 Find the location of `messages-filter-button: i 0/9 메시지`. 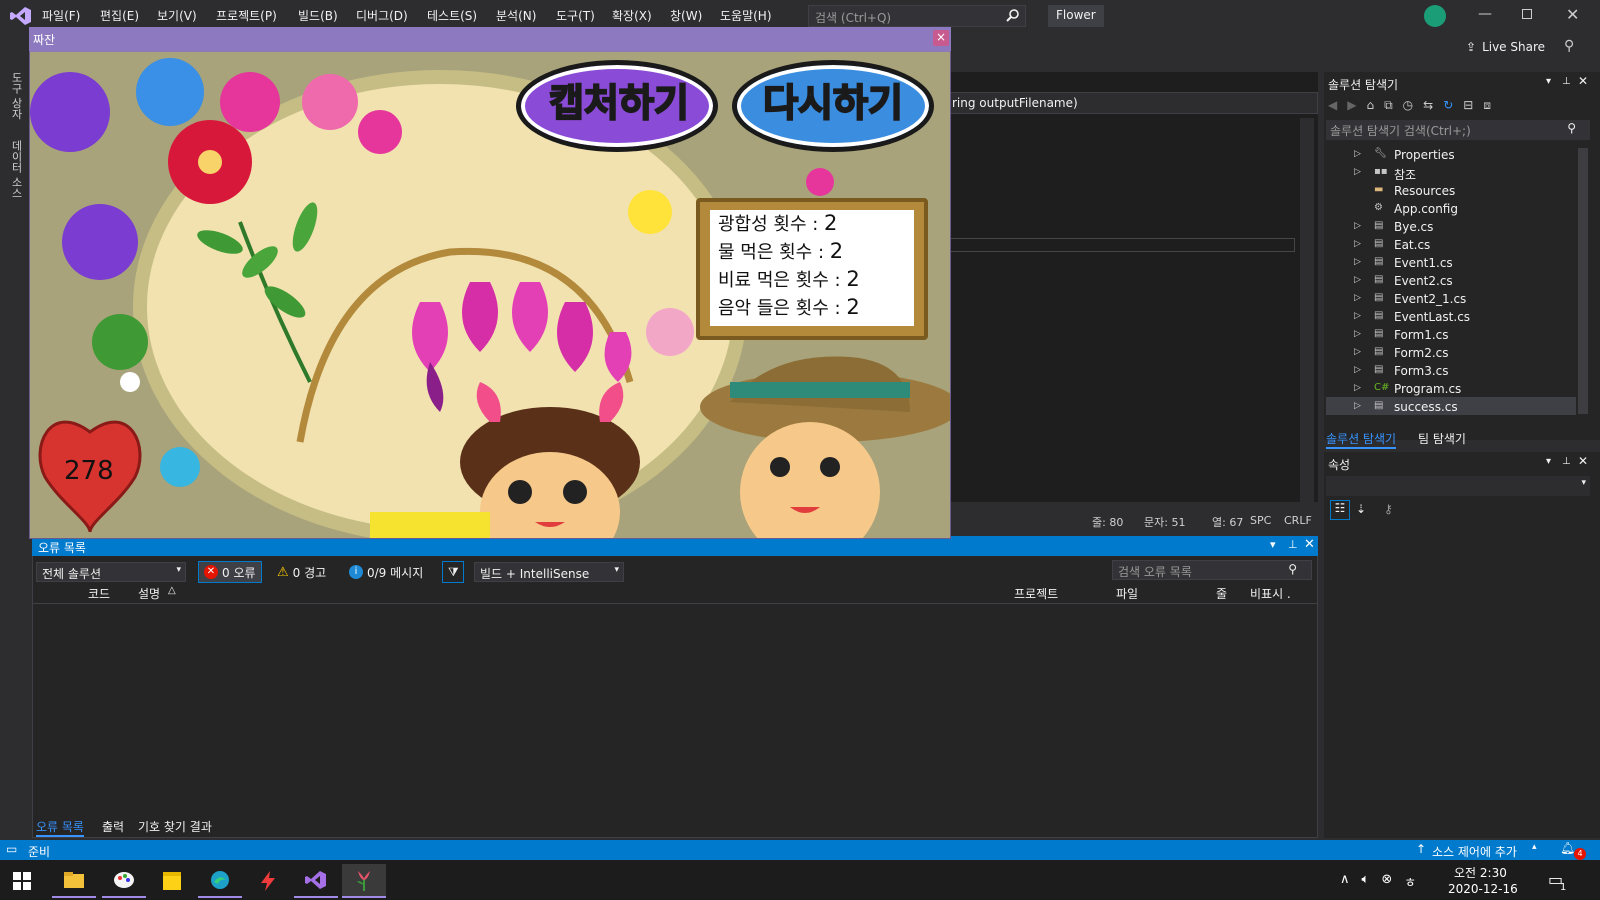

messages-filter-button: i 0/9 메시지 is located at coordinates (386, 572).